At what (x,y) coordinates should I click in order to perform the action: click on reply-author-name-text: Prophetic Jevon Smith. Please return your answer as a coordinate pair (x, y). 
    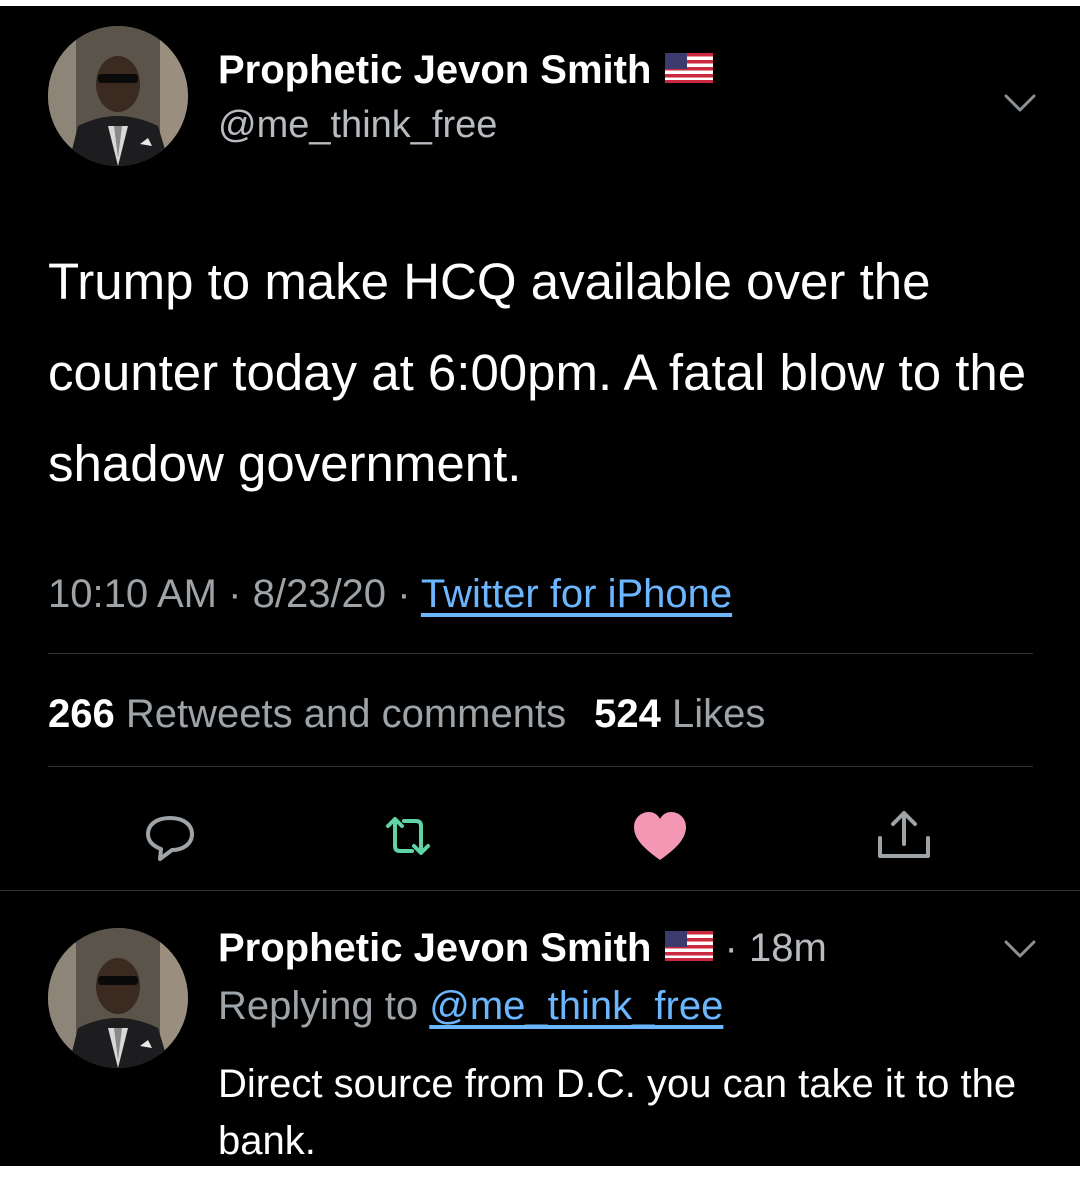
    Looking at the image, I should click on (435, 948).